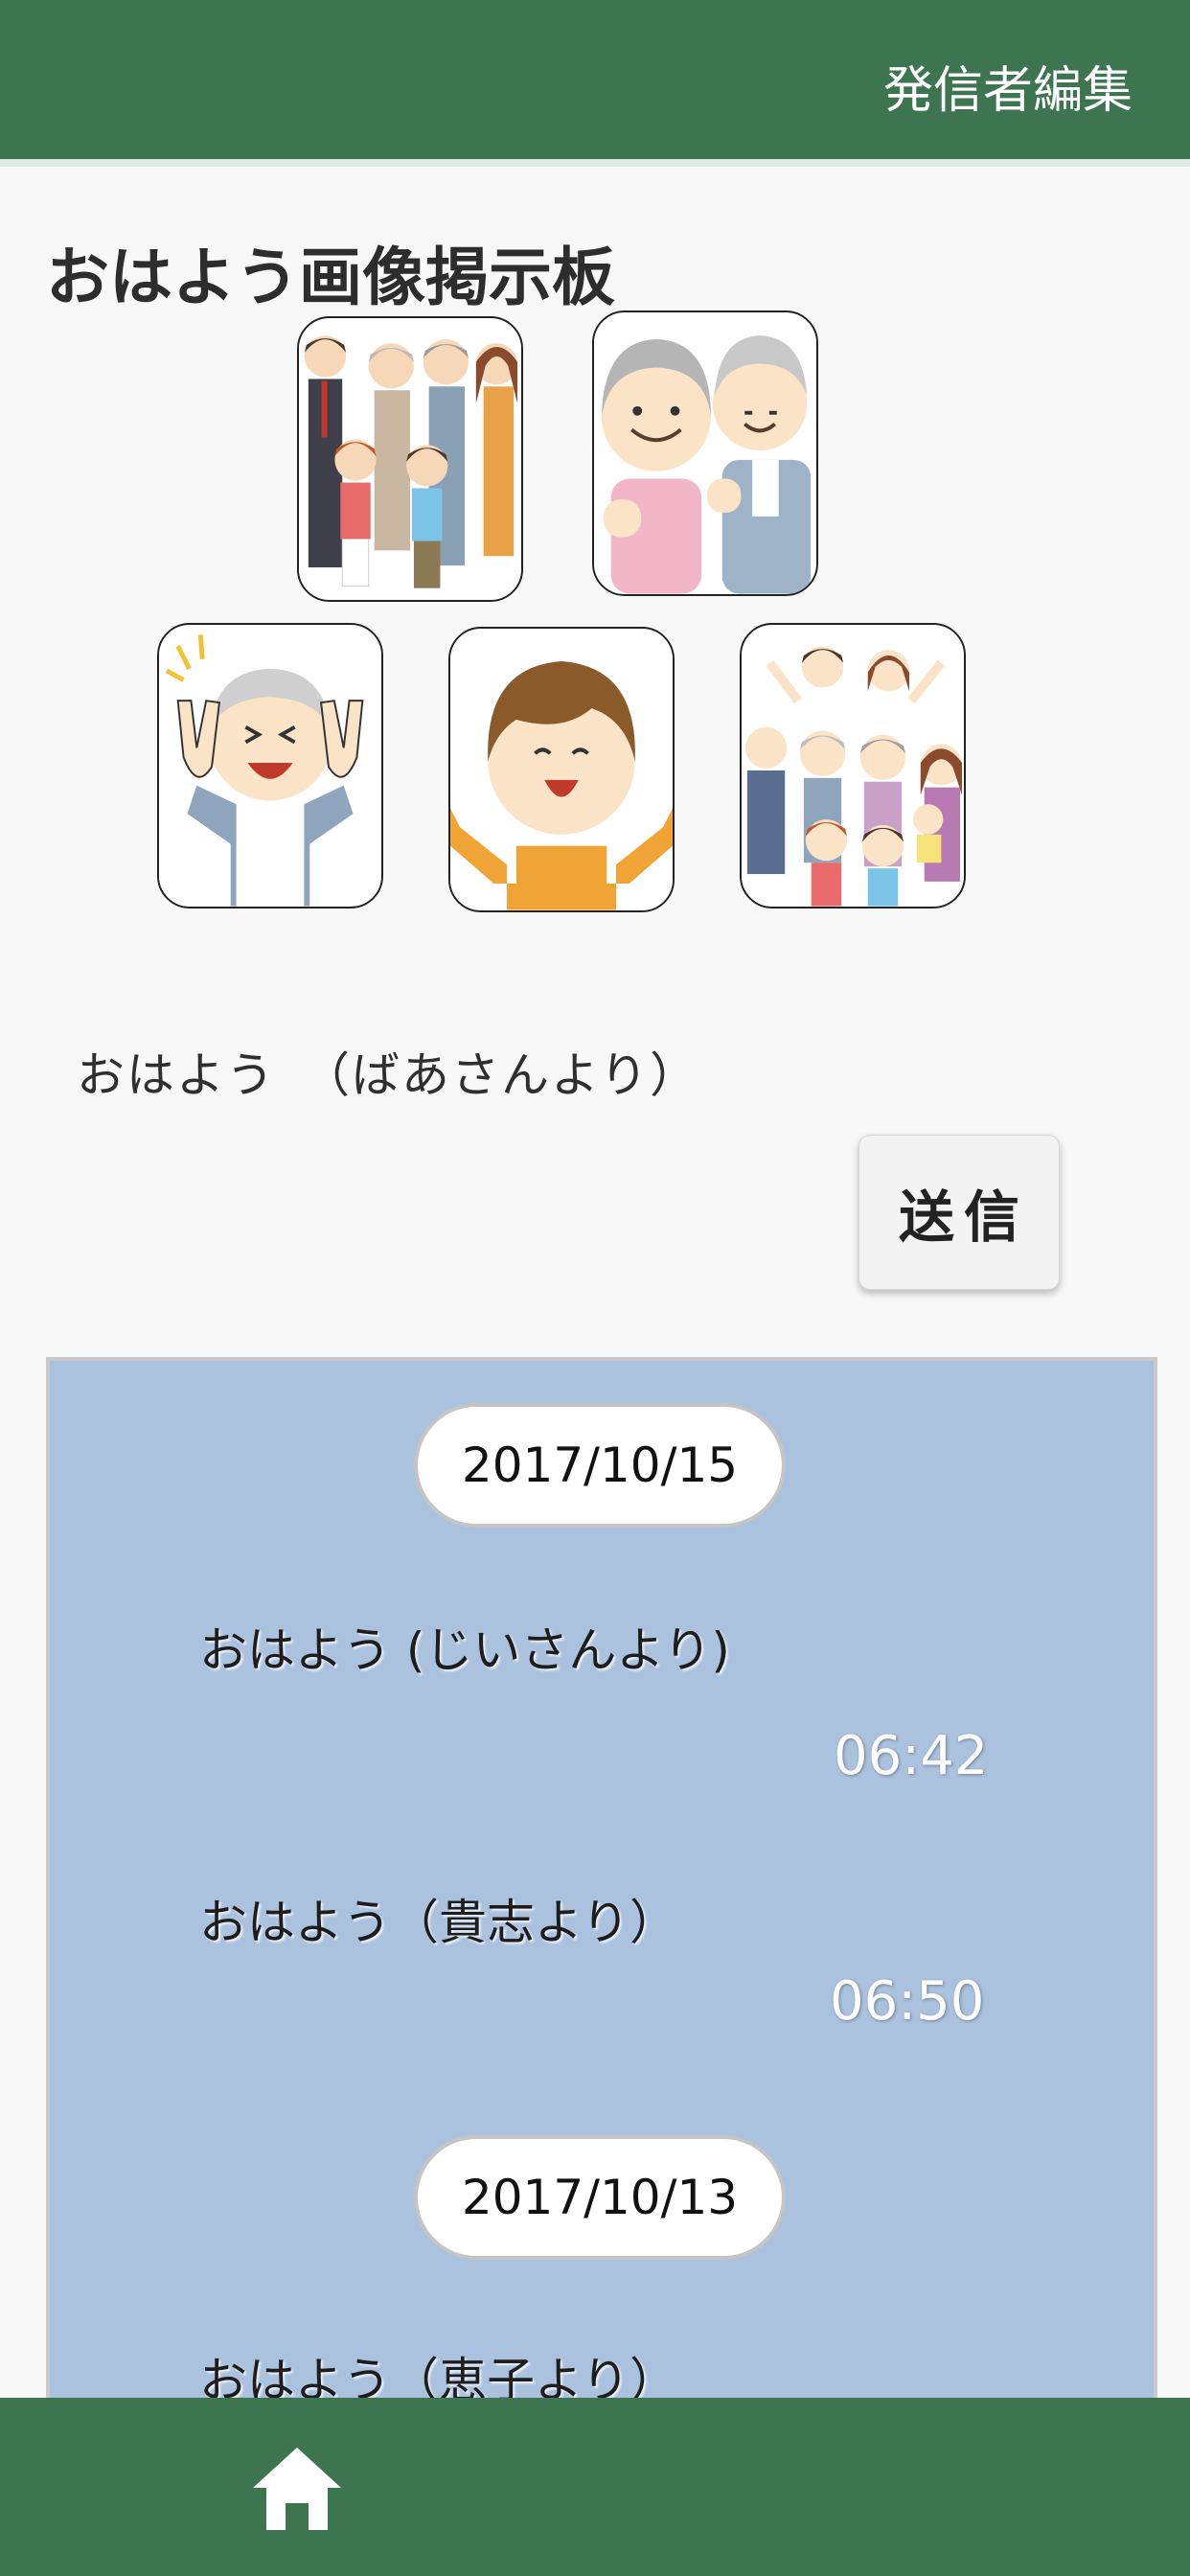 This screenshot has height=2576, width=1190. What do you see at coordinates (465, 1650) in the screenshot?
I see `message-text: おはよう (じいさんより)` at bounding box center [465, 1650].